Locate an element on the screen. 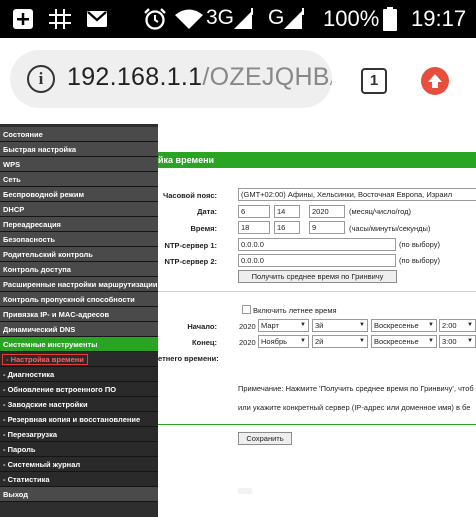 The image size is (476, 517). time-label: Время: is located at coordinates (204, 228).